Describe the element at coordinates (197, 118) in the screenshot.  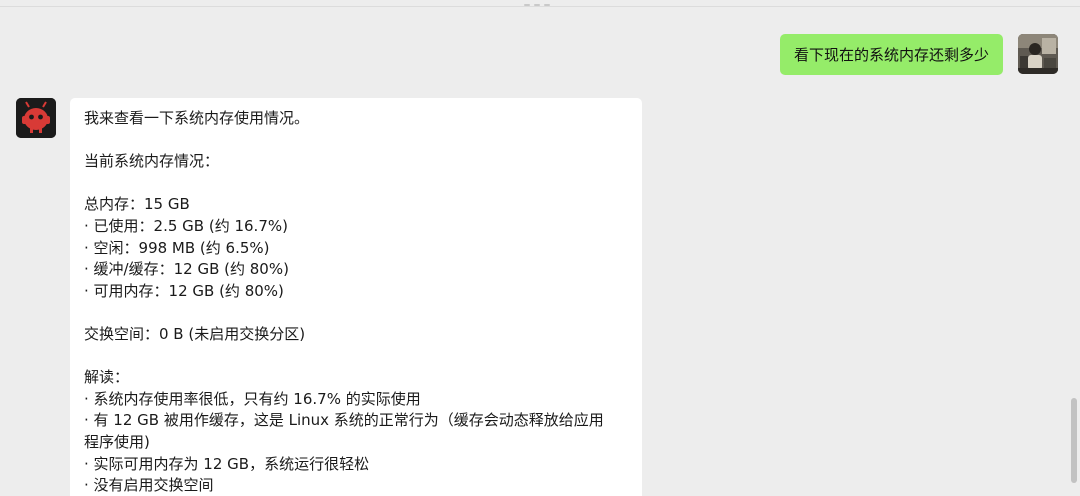
I see `bot-message-line: 我来查看一下系统内存使用情况。` at that location.